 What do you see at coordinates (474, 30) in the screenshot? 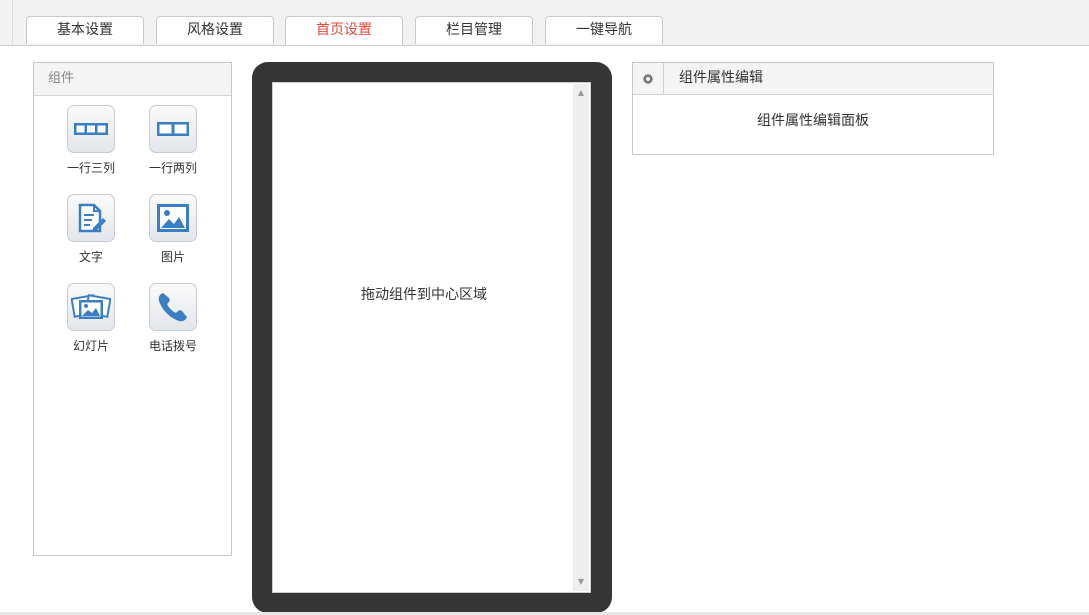
I see `tab-column-management: 栏目管理` at bounding box center [474, 30].